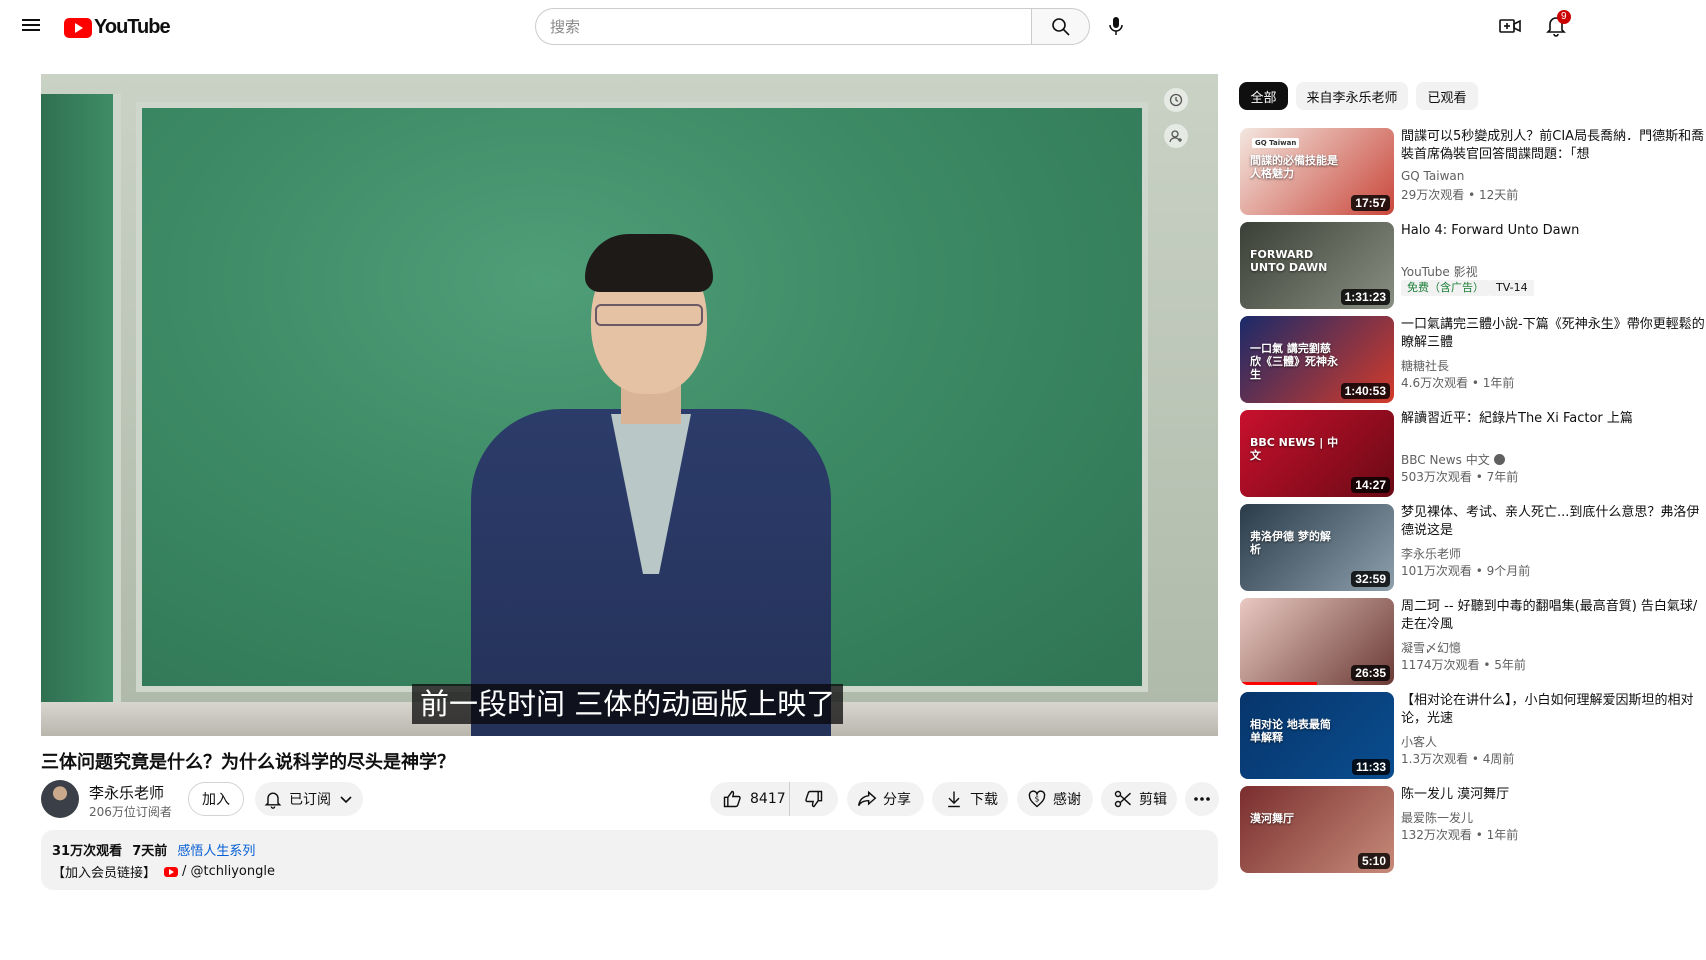 This screenshot has height=960, width=1706. I want to click on recommendation-title: Halo 4: Forward Unto Dawn, so click(1553, 231).